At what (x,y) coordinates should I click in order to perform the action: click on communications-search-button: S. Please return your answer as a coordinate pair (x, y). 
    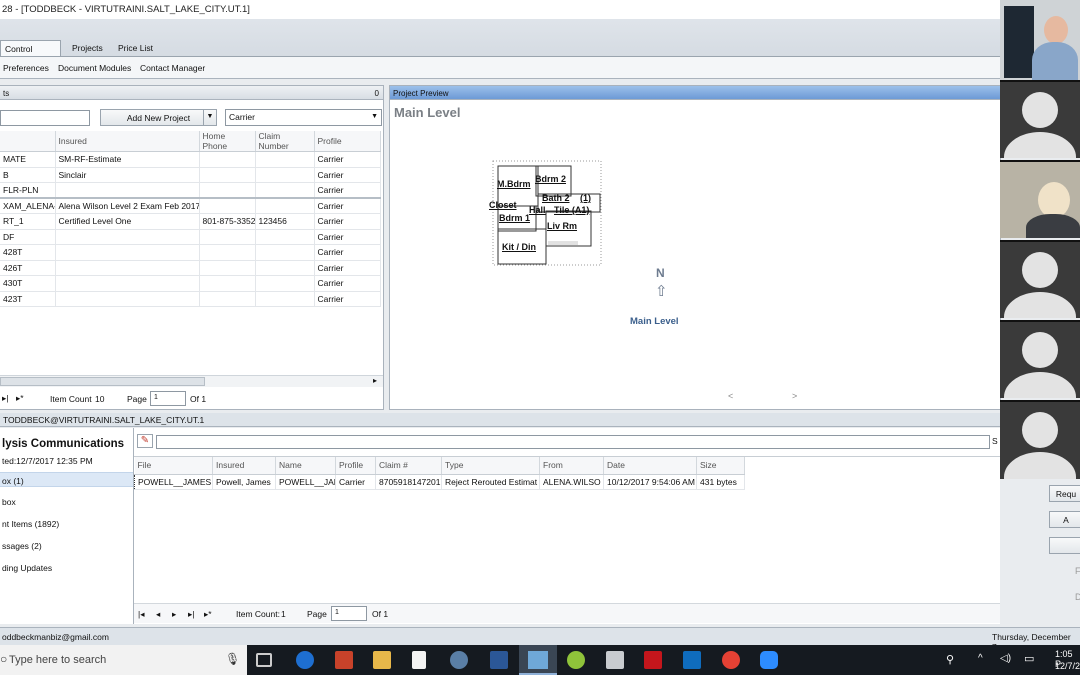
    Looking at the image, I should click on (995, 441).